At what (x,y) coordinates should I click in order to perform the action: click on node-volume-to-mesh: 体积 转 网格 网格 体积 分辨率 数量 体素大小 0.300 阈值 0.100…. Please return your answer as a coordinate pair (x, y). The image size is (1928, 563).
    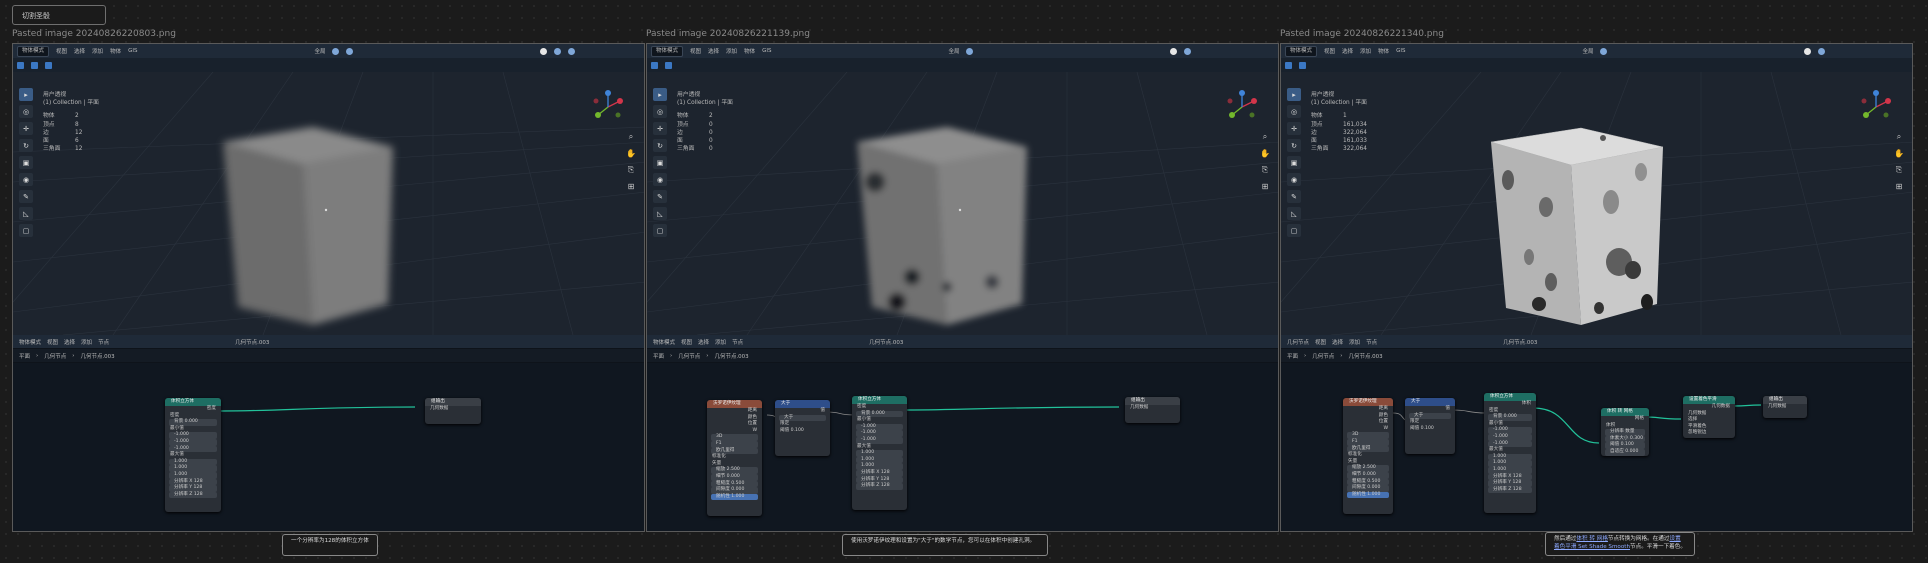
    Looking at the image, I should click on (1625, 432).